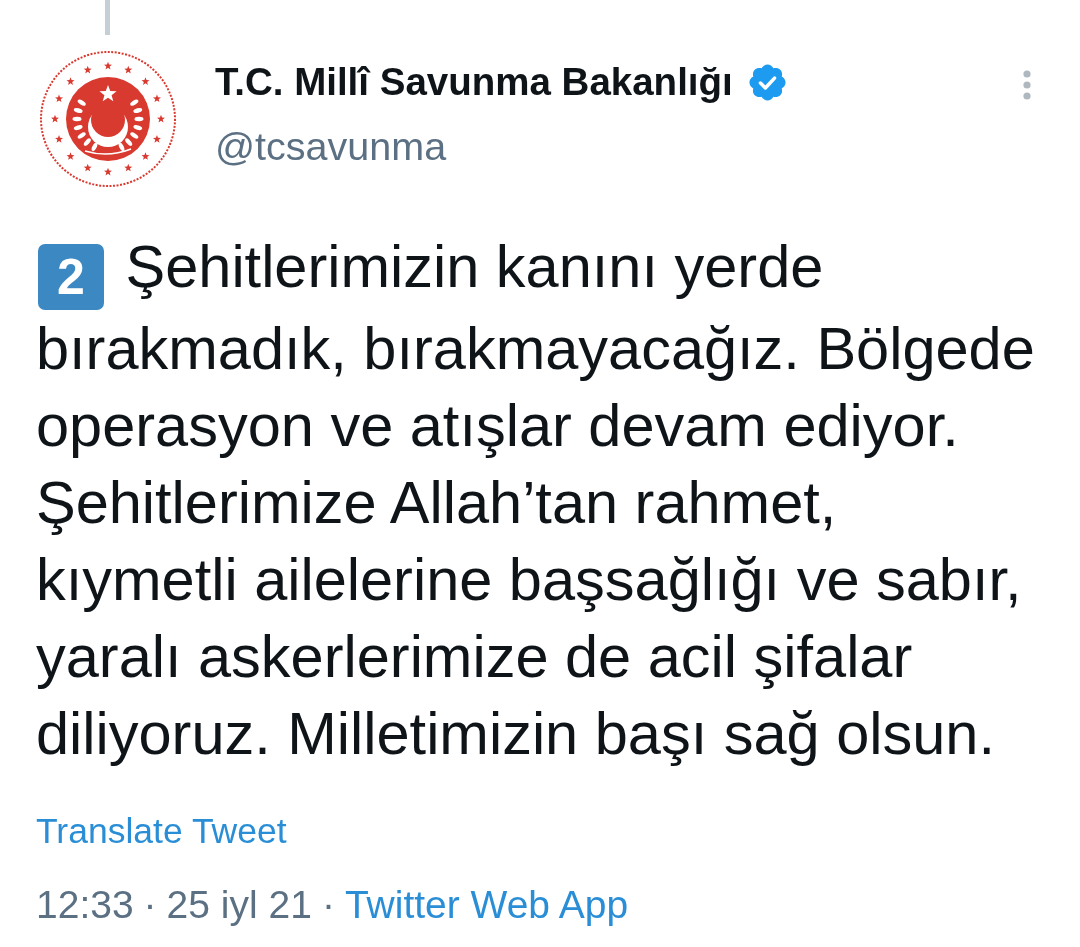 This screenshot has height=947, width=1080. What do you see at coordinates (1027, 85) in the screenshot?
I see `more-icon` at bounding box center [1027, 85].